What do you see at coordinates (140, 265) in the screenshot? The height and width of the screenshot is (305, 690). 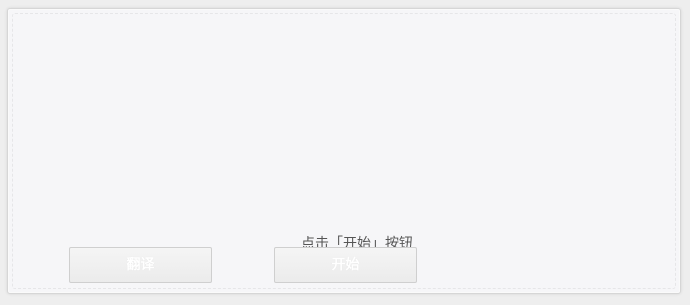 I see `translate-button: 翻译` at bounding box center [140, 265].